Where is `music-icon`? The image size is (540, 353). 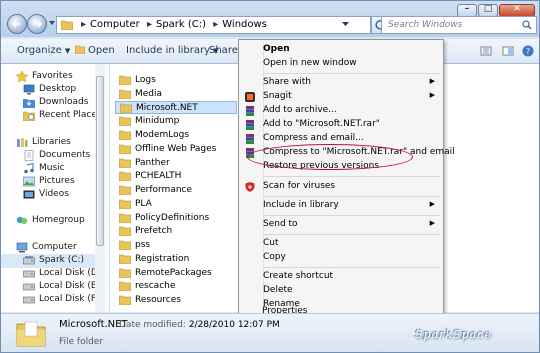
music-icon is located at coordinates (29, 168).